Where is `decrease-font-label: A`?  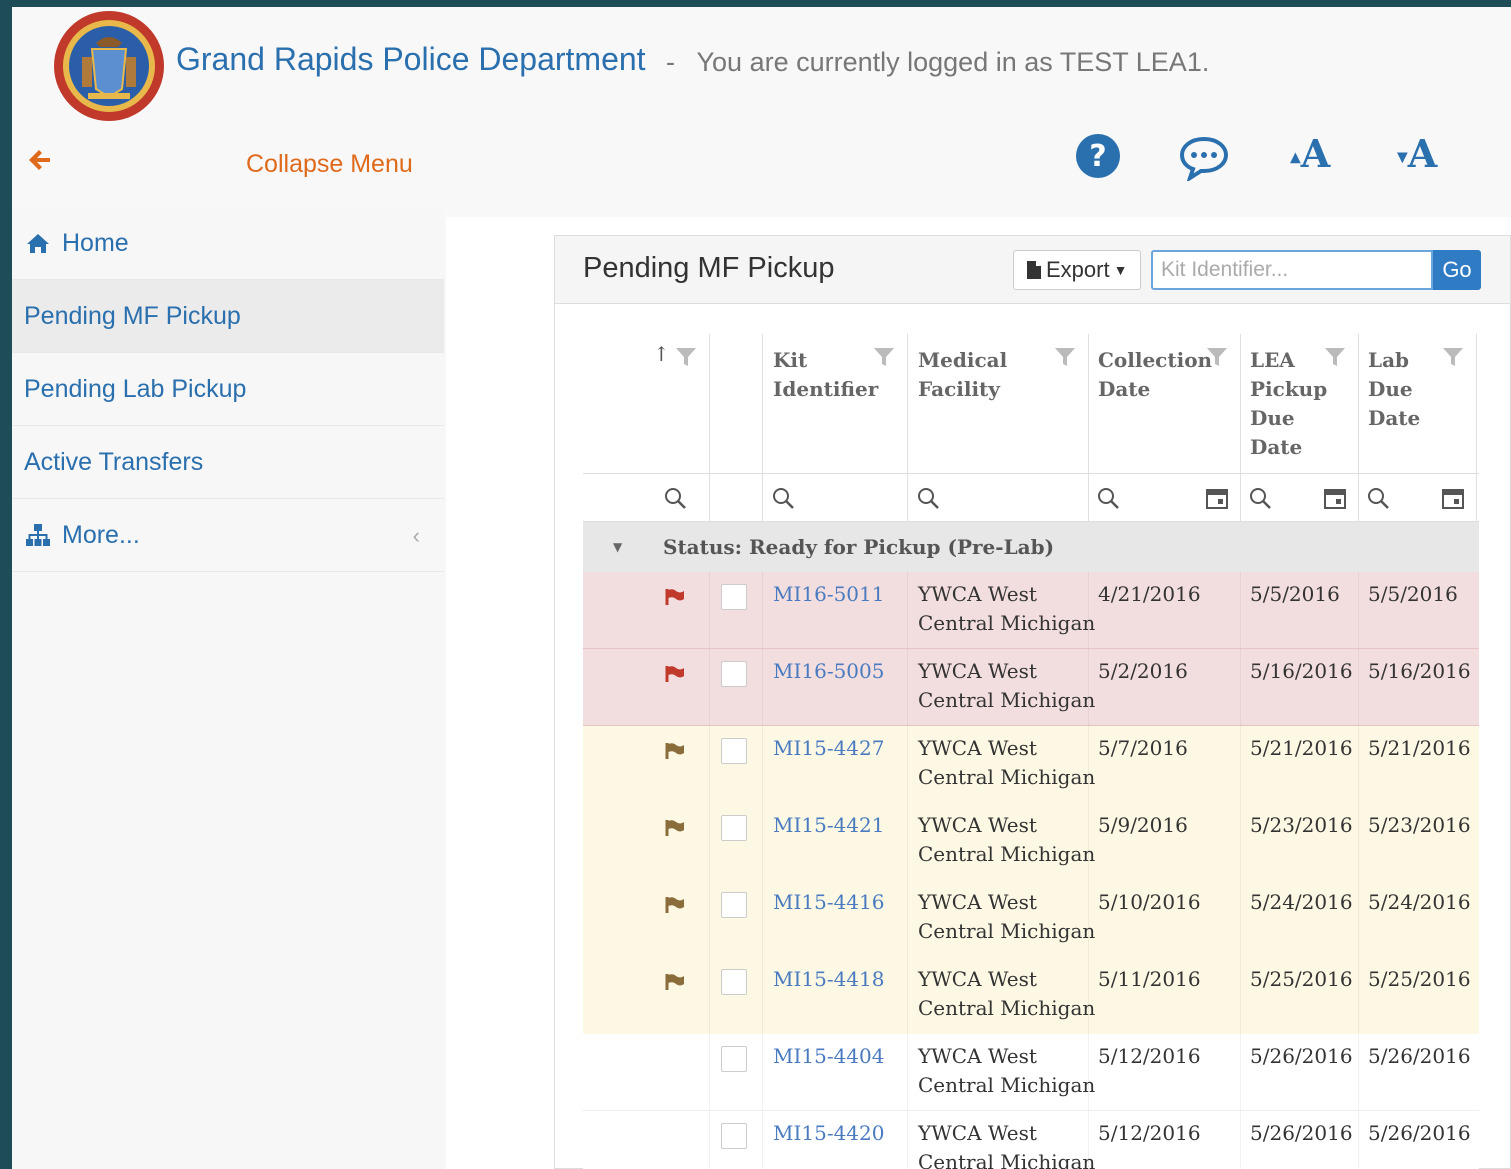
decrease-font-label: A is located at coordinates (1422, 153).